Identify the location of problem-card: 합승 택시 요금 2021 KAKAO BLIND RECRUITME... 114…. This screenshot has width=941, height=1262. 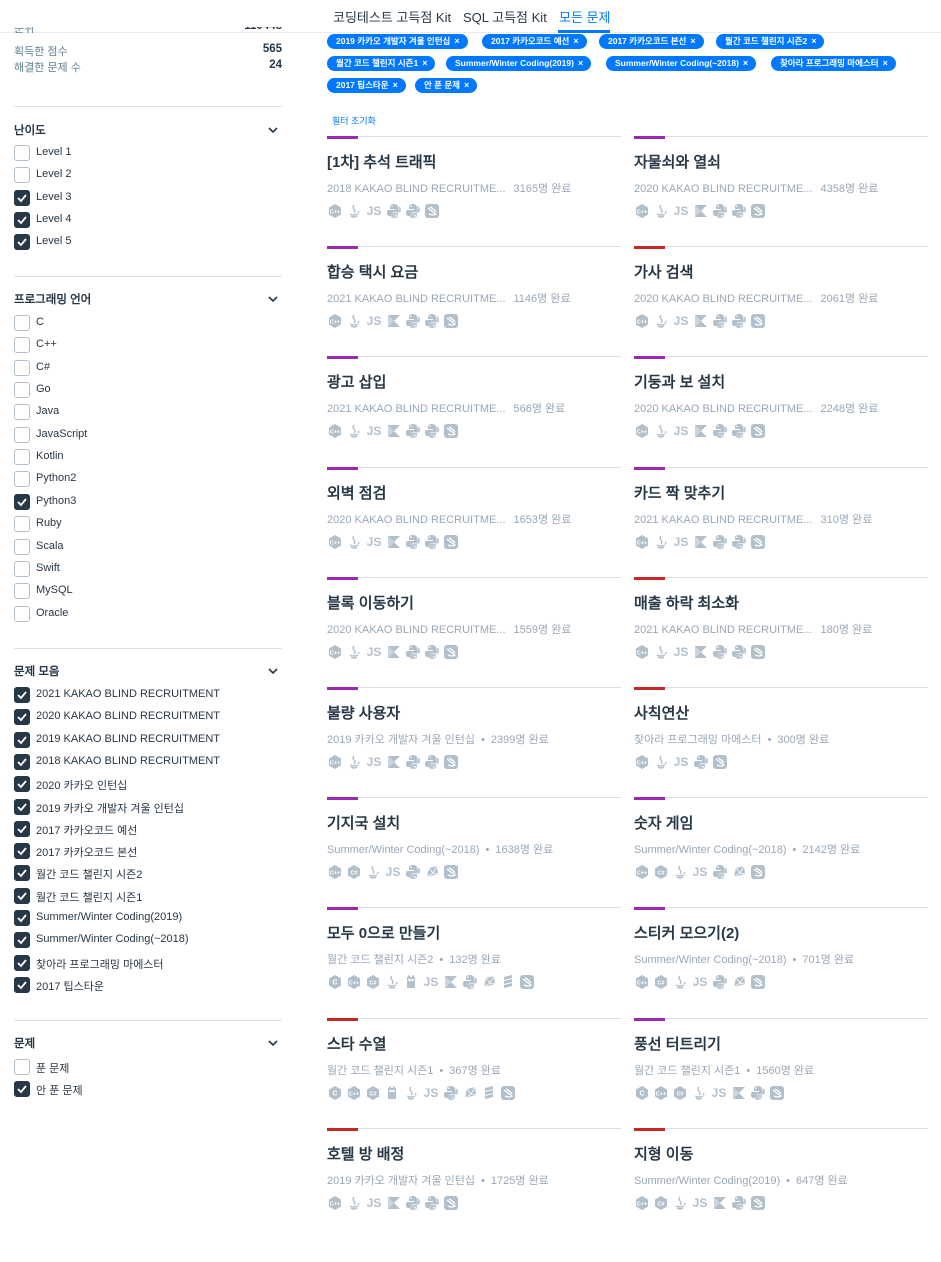
(474, 301).